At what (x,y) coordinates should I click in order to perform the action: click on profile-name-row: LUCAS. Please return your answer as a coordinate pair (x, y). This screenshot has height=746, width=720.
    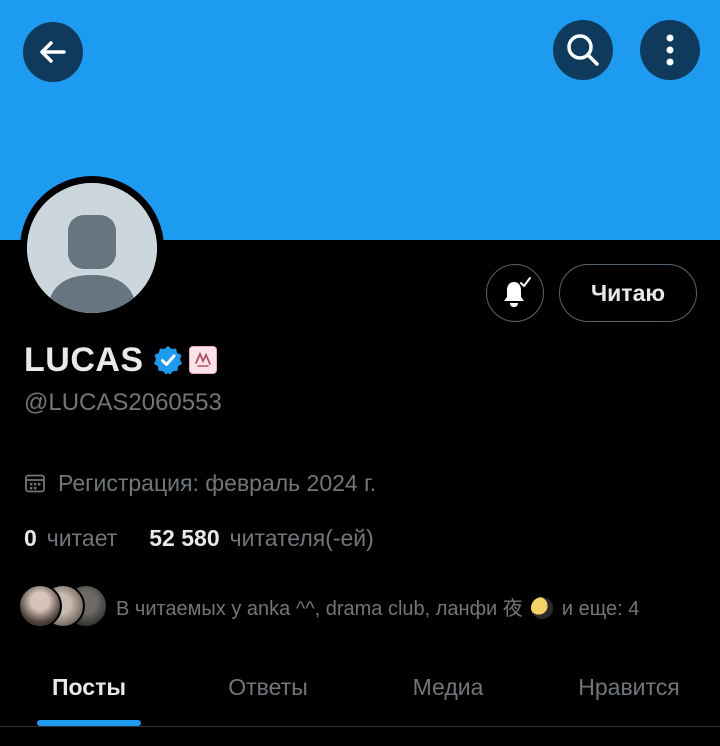
    Looking at the image, I should click on (120, 360).